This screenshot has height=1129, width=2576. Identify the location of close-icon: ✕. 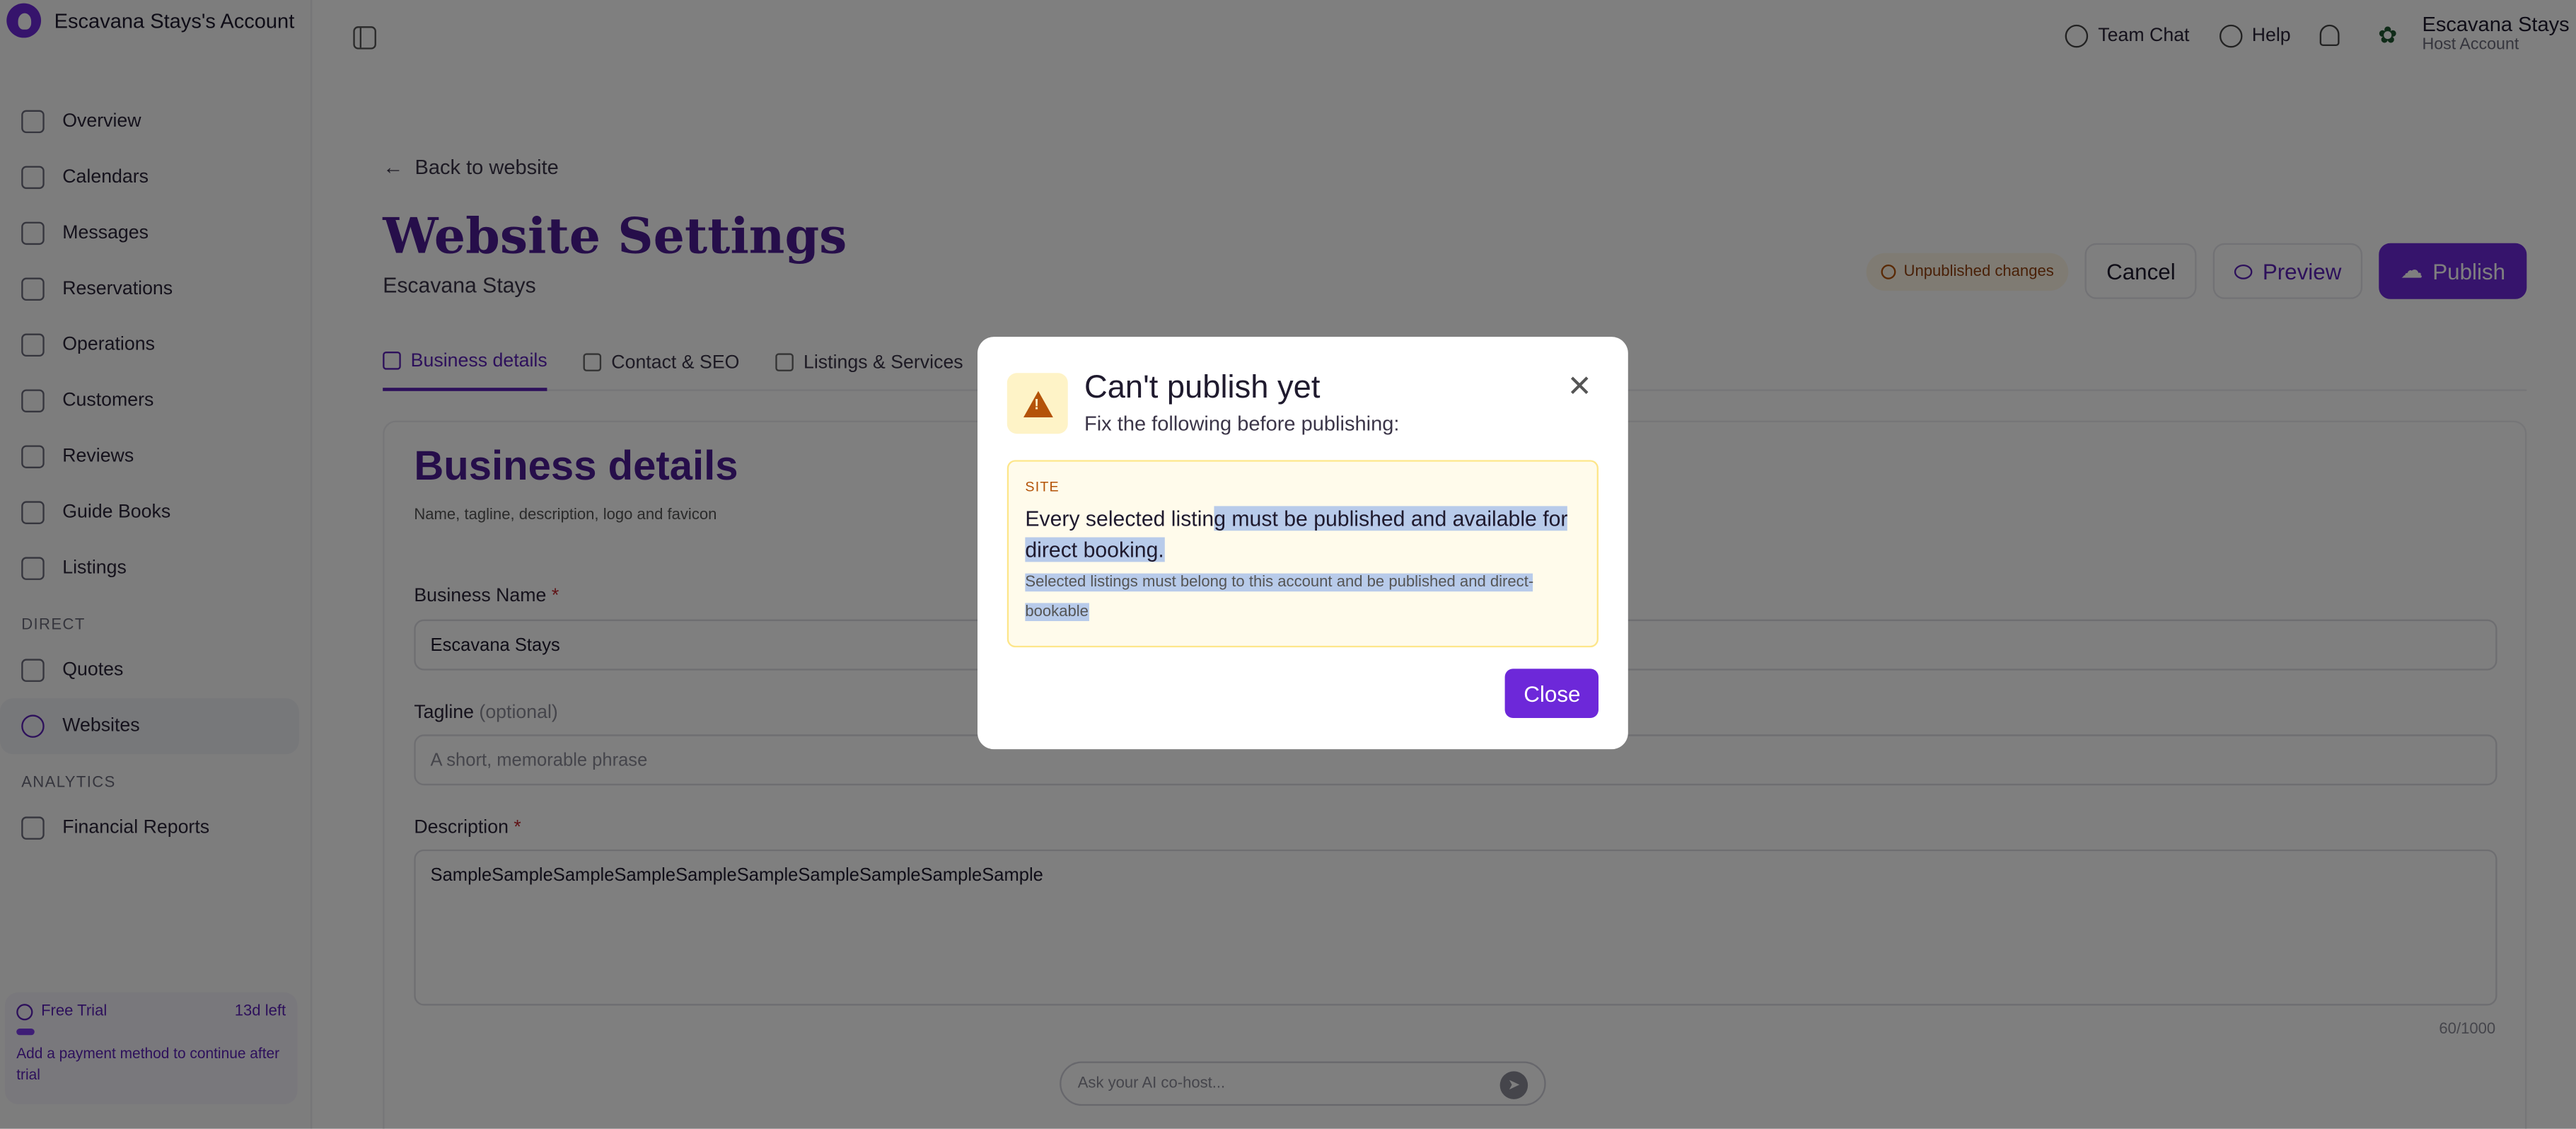
(1579, 386).